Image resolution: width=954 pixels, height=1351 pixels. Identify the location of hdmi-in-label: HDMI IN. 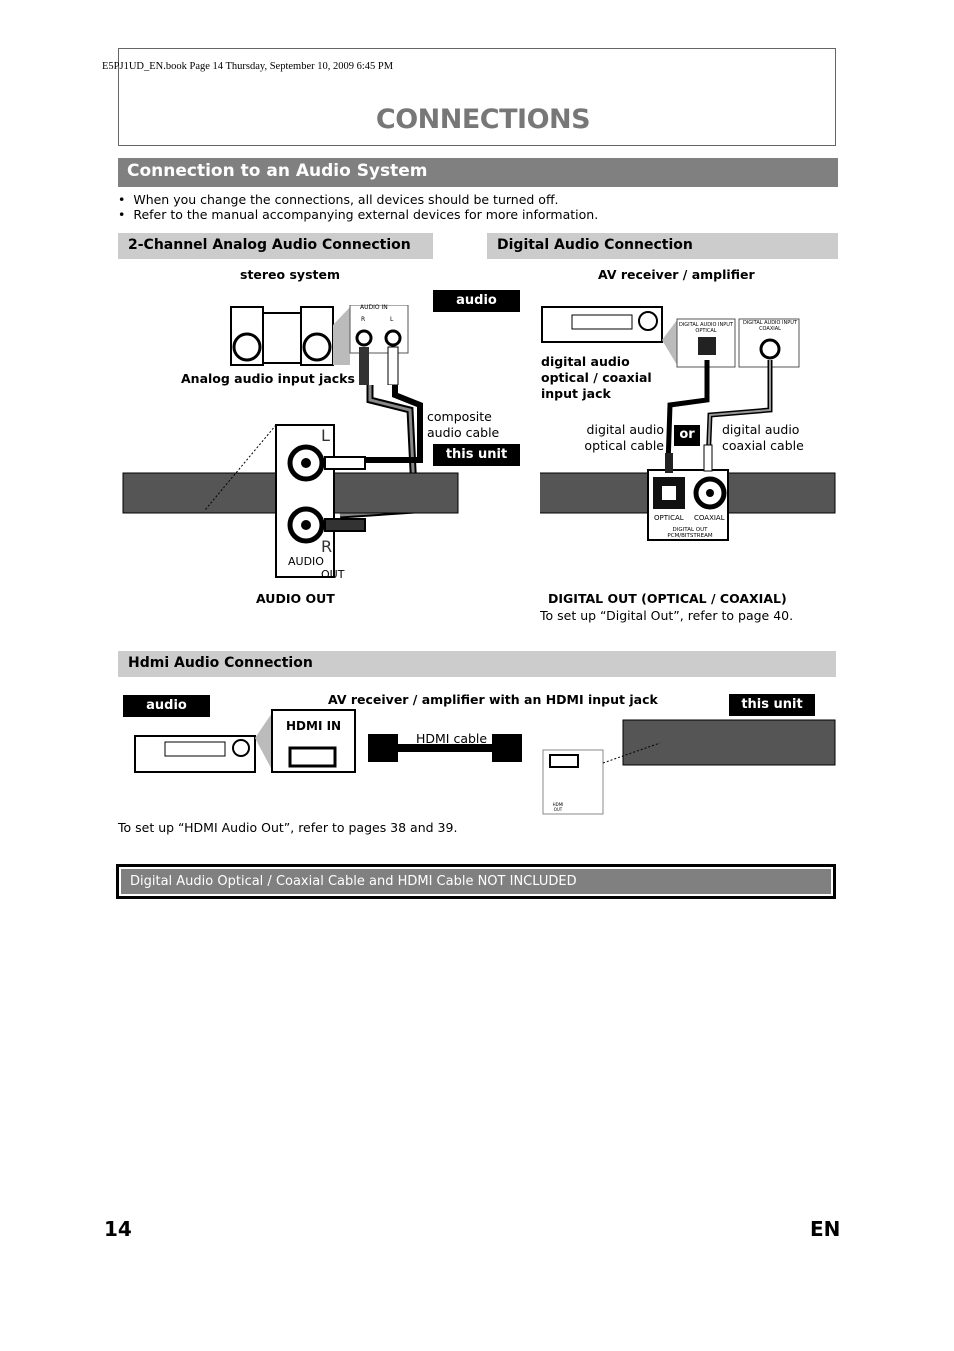
(314, 726).